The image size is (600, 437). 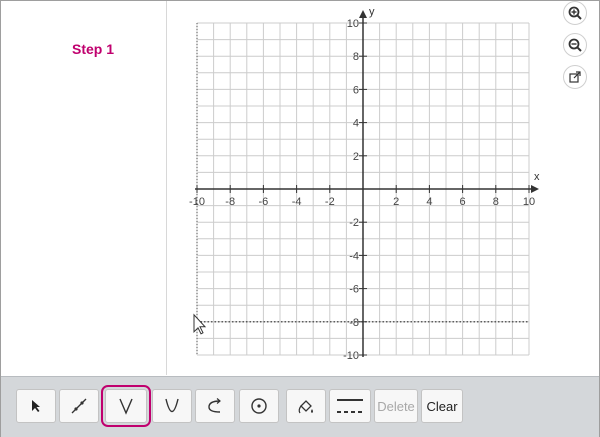 I want to click on popout-button, so click(x=575, y=77).